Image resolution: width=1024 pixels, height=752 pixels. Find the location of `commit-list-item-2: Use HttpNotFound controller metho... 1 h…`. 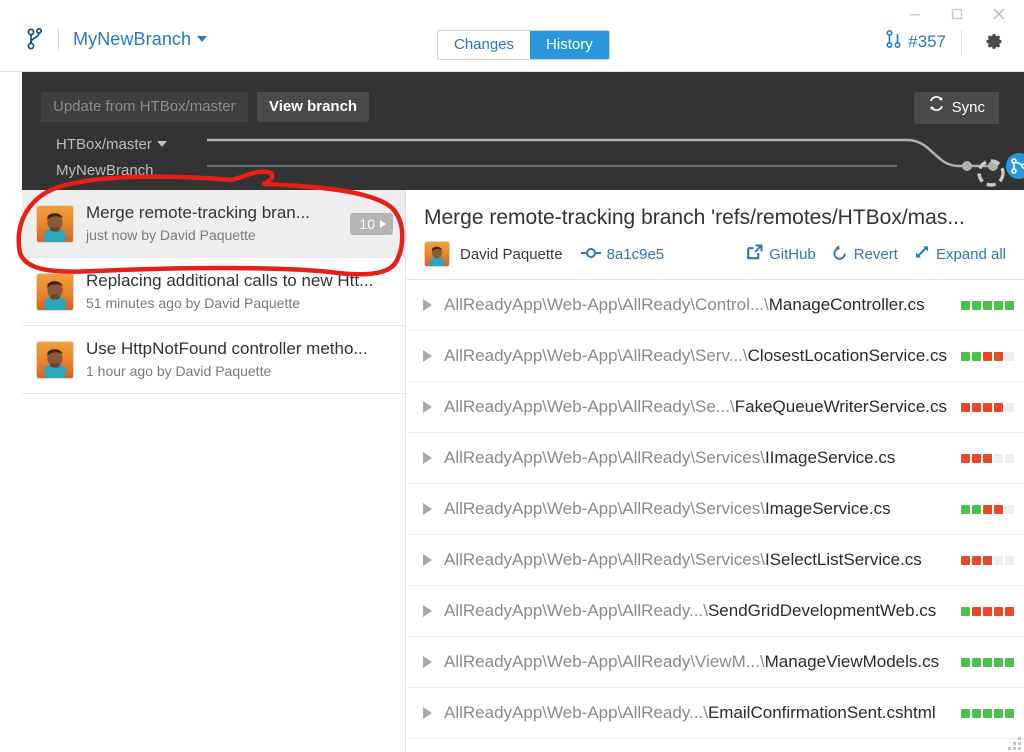

commit-list-item-2: Use HttpNotFound controller metho... 1 h… is located at coordinates (213, 360).